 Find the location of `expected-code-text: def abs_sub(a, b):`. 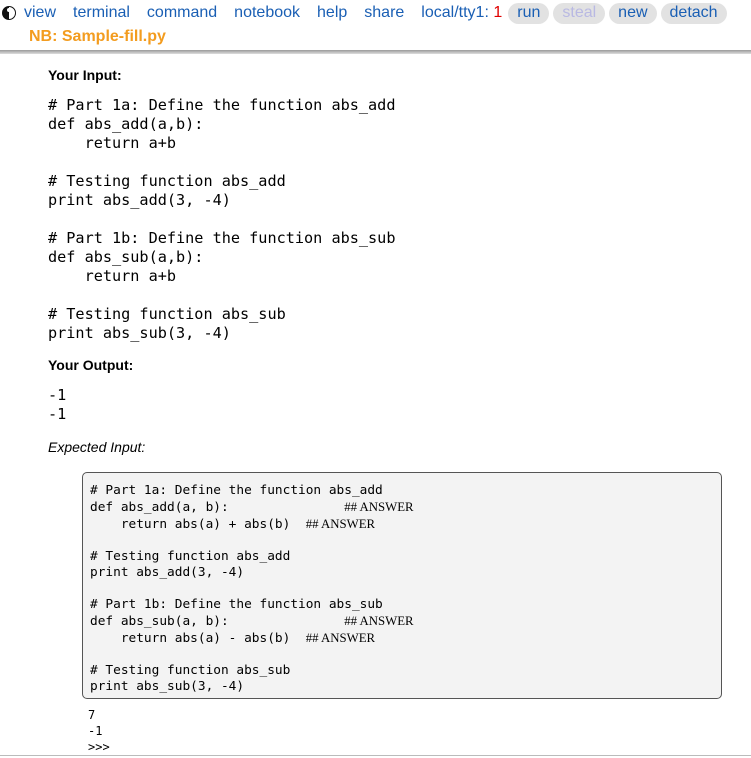

expected-code-text: def abs_sub(a, b): is located at coordinates (217, 621).